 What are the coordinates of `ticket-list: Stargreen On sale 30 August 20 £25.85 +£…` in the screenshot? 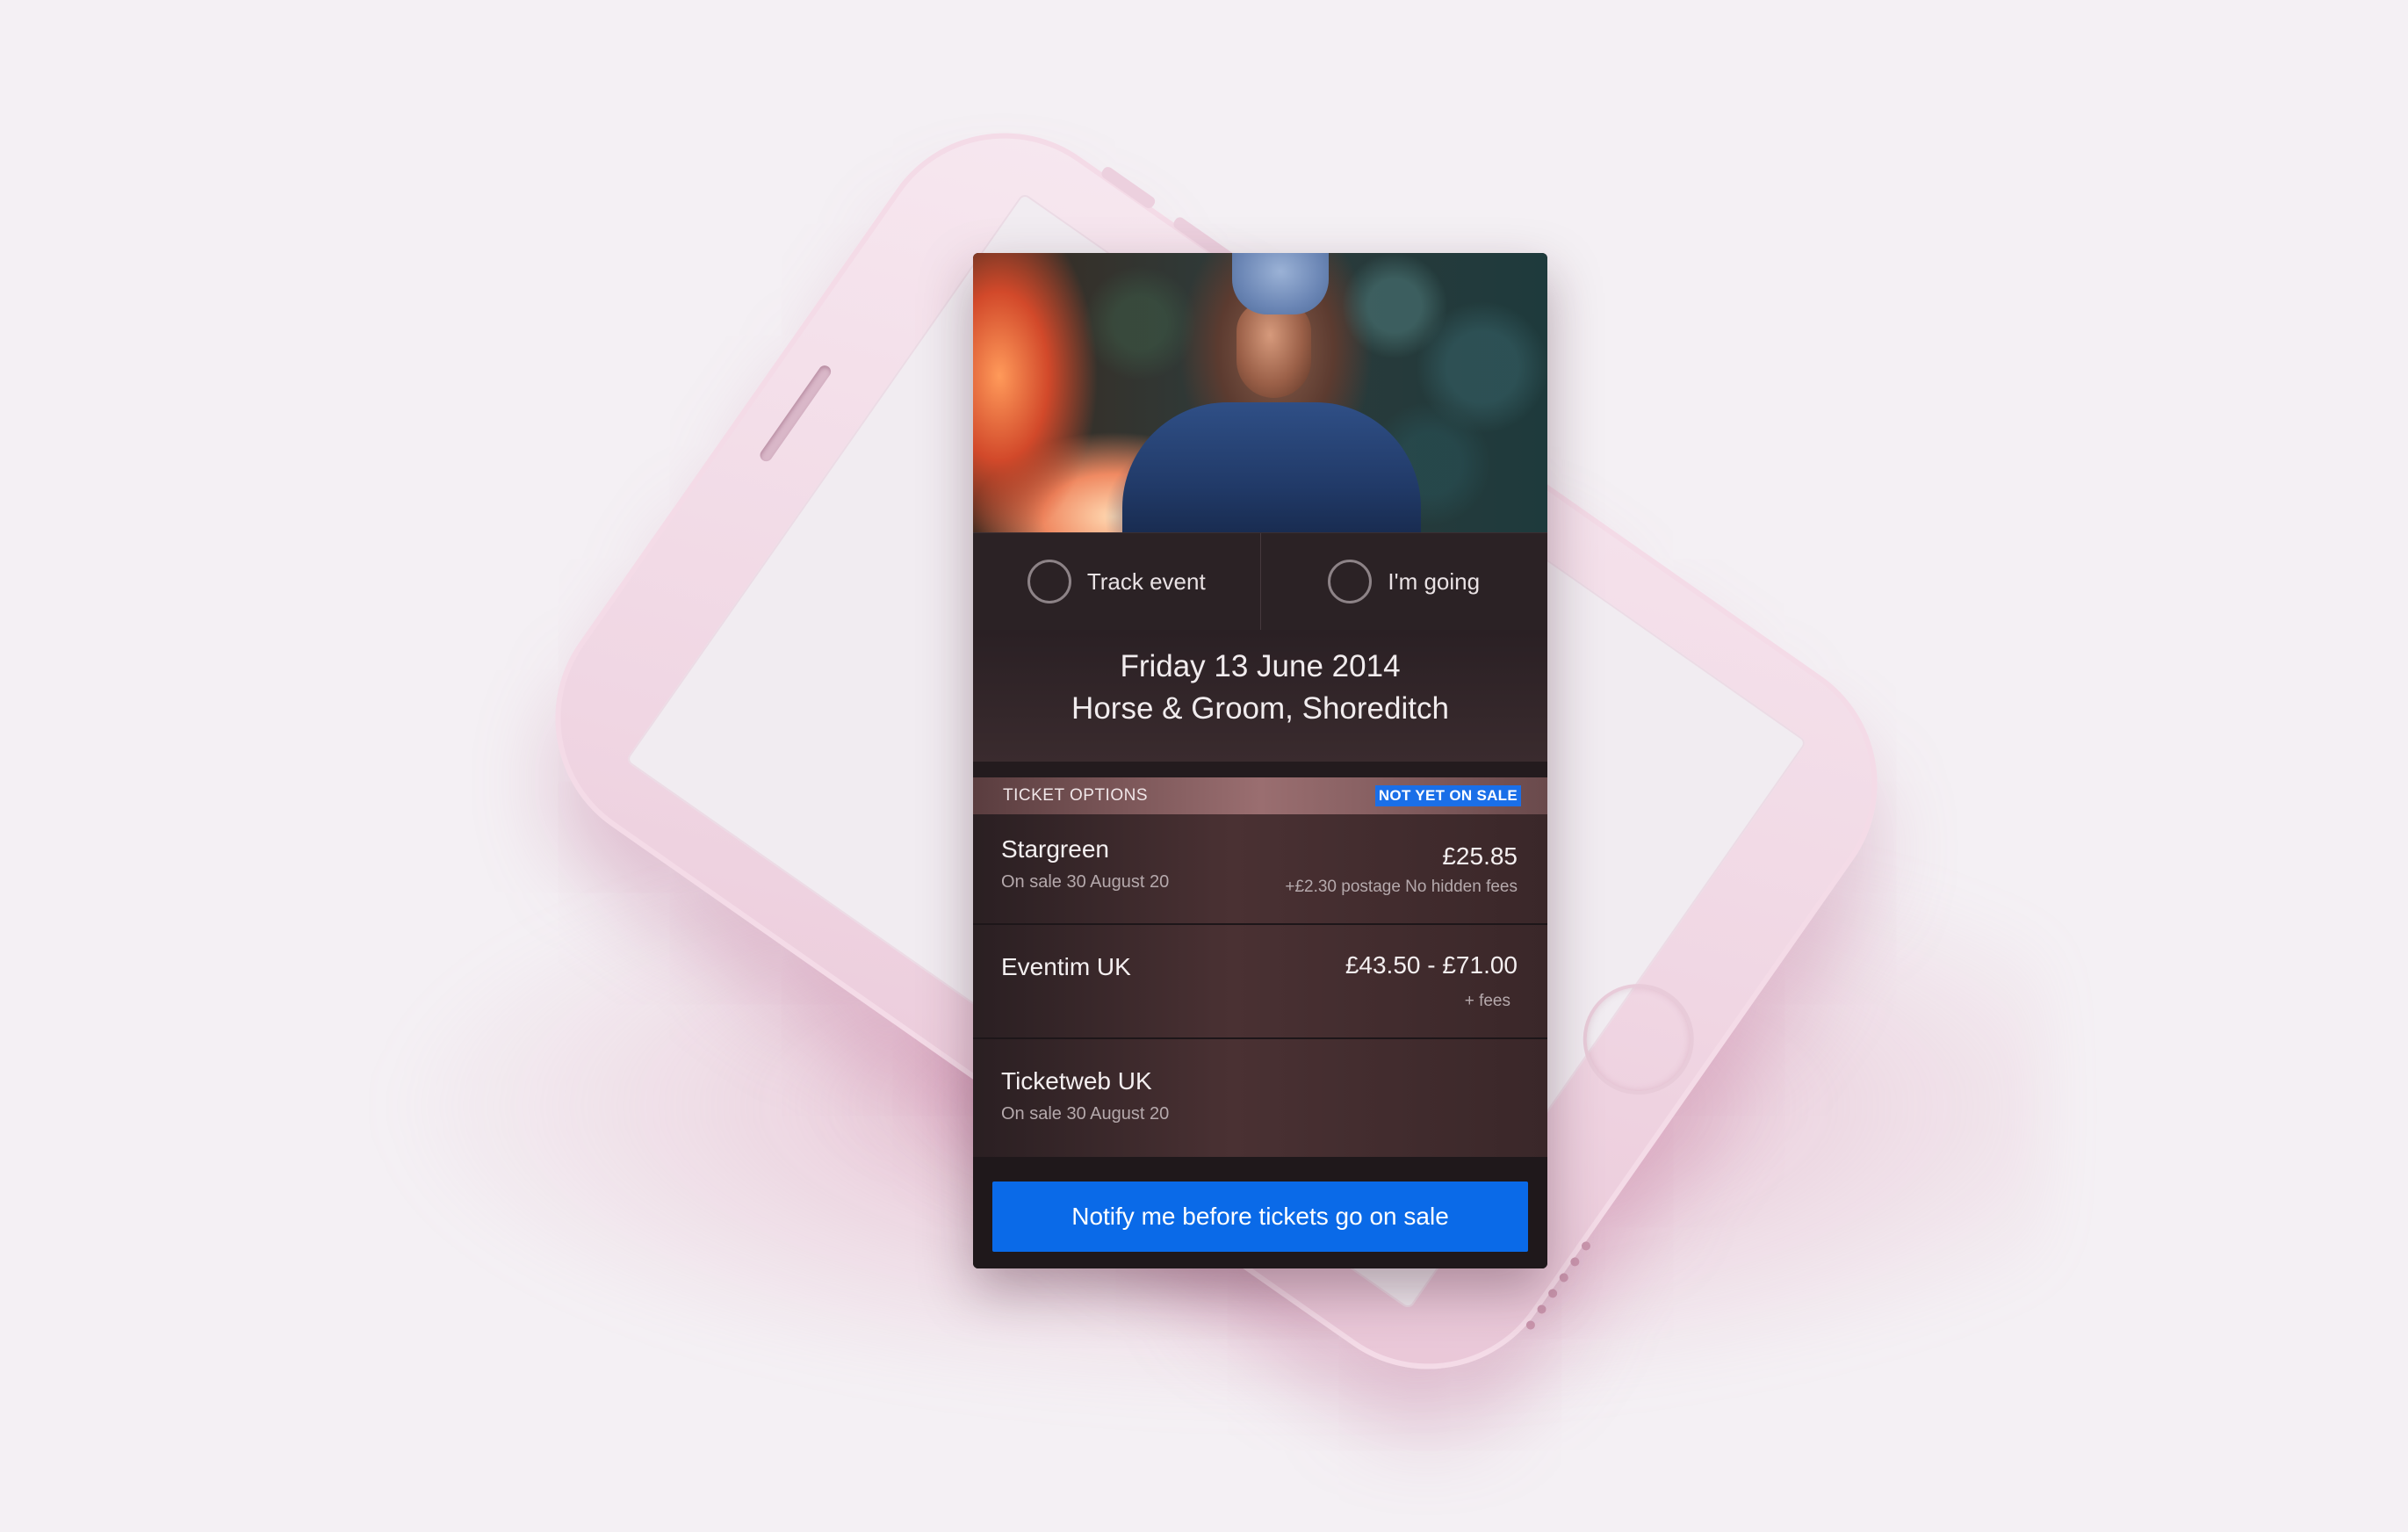 It's located at (1260, 985).